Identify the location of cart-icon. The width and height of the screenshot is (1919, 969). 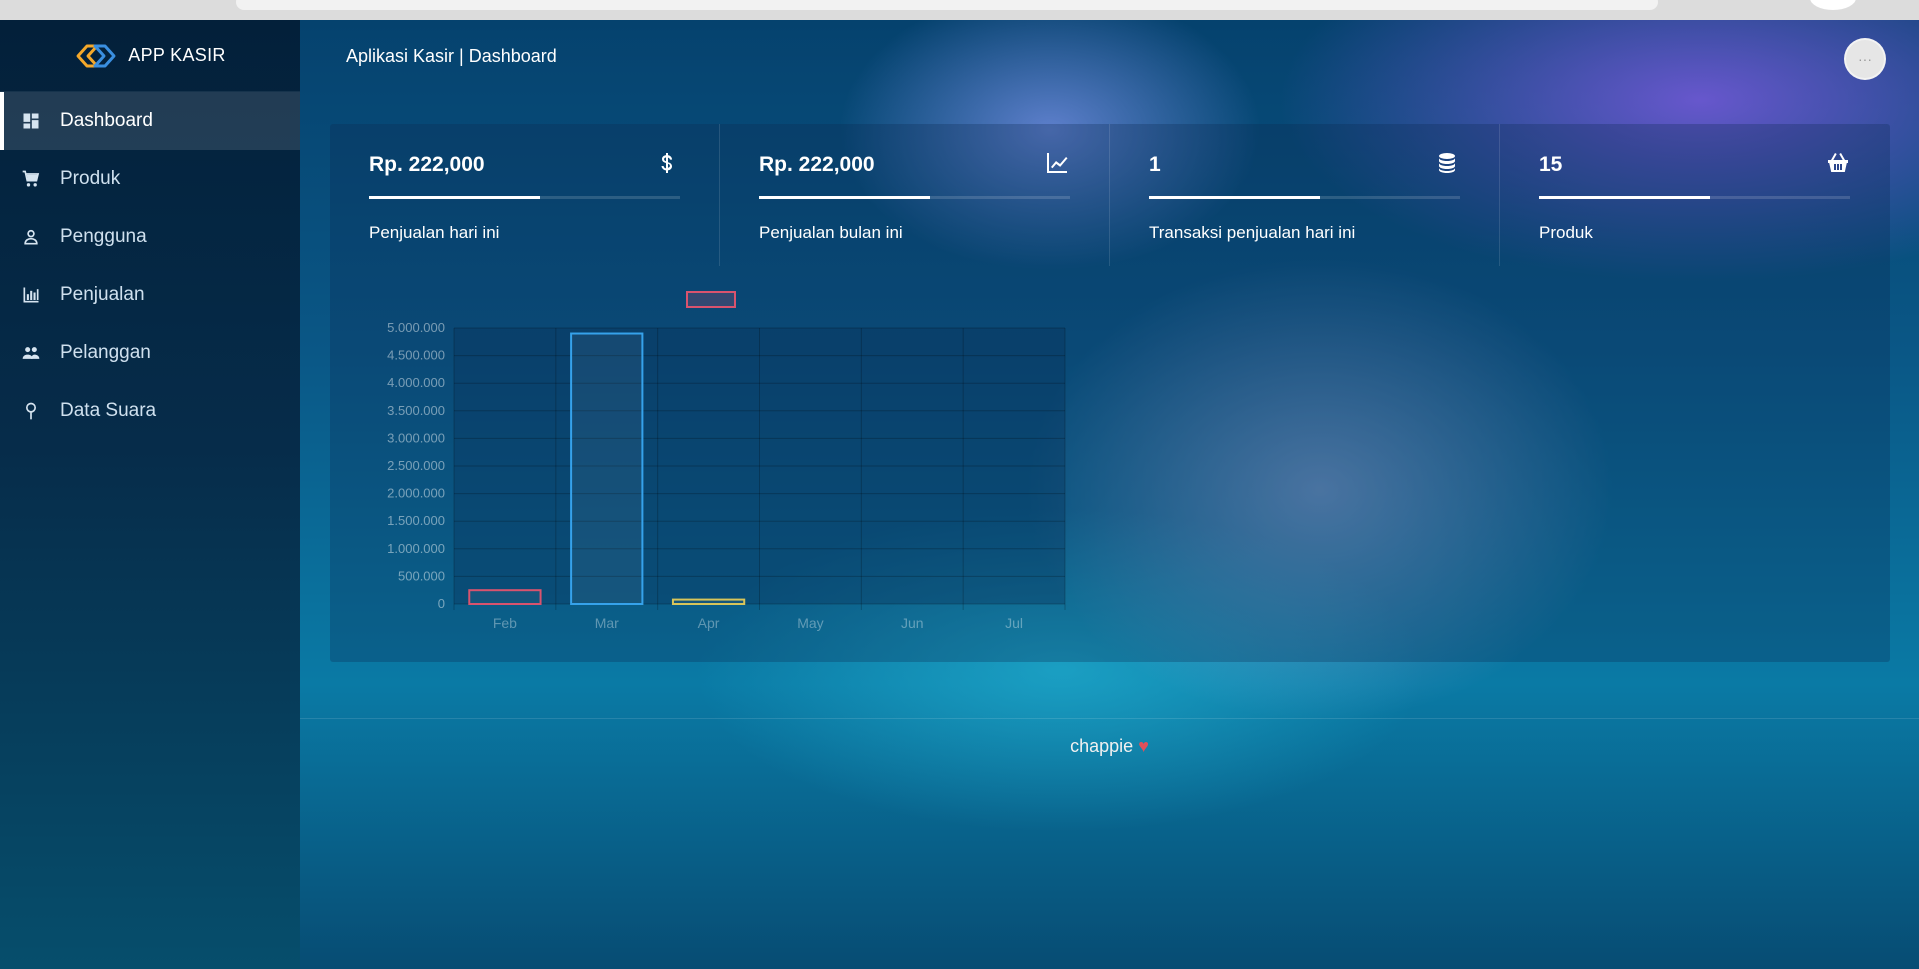
(31, 179).